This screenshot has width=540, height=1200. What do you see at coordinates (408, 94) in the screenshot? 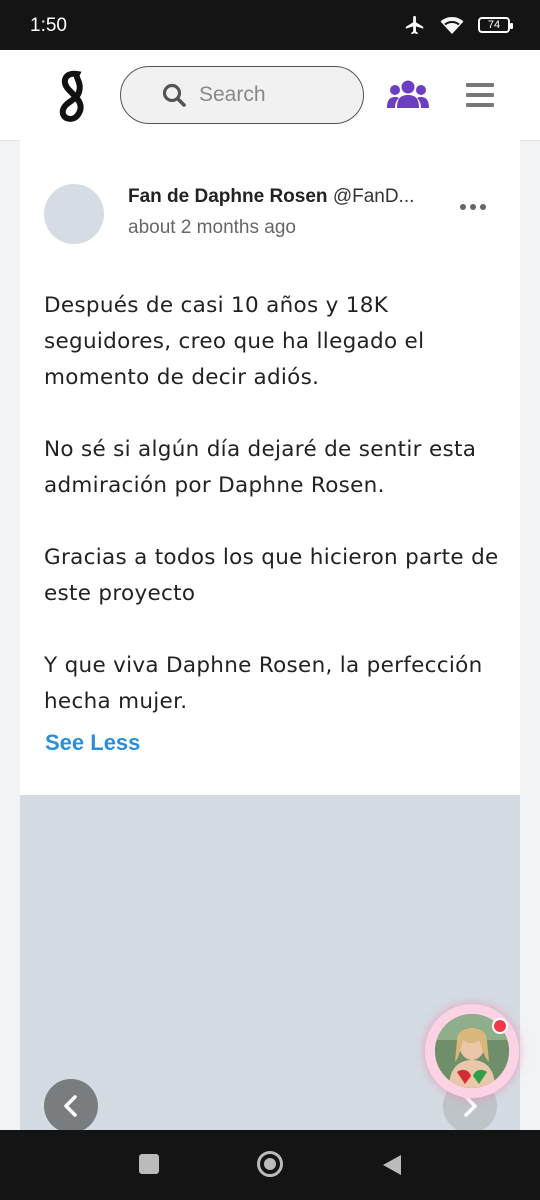
I see `groups-icon` at bounding box center [408, 94].